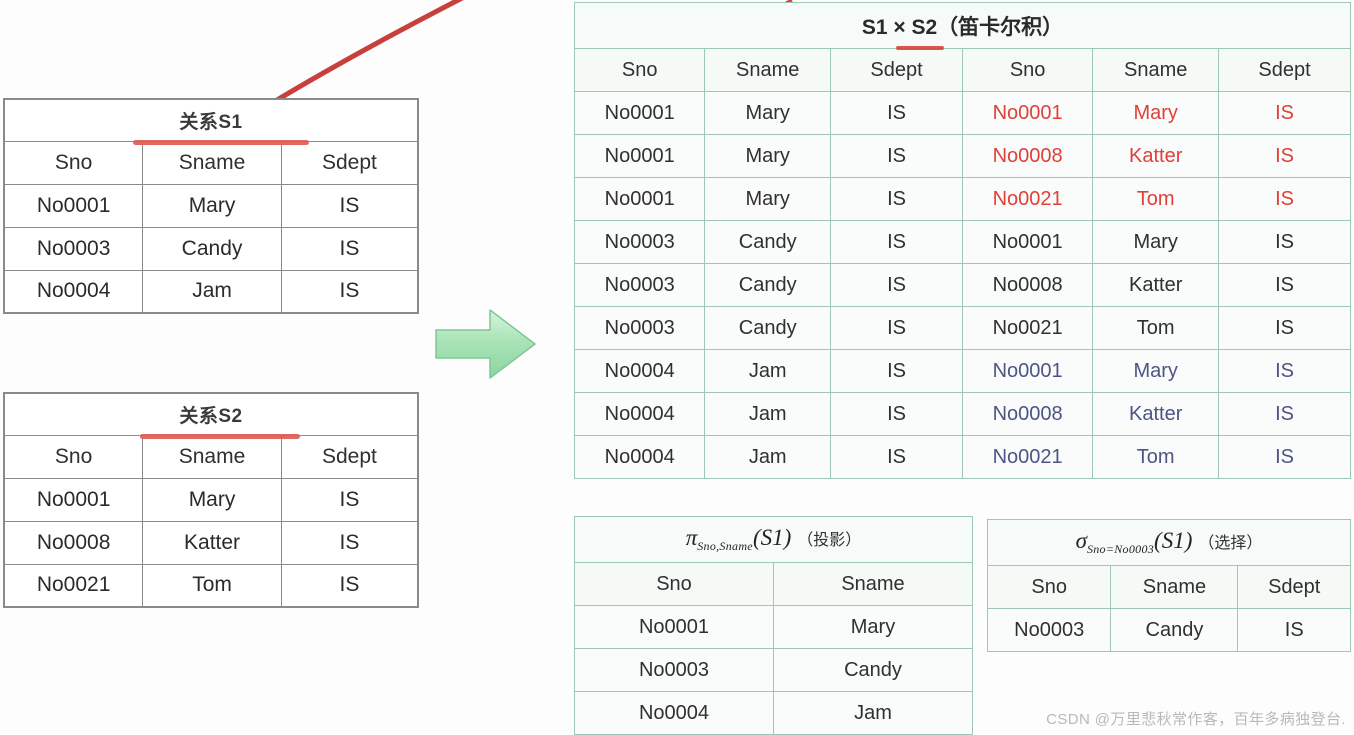  I want to click on cp-header-sname-right: Sname, so click(1156, 70).